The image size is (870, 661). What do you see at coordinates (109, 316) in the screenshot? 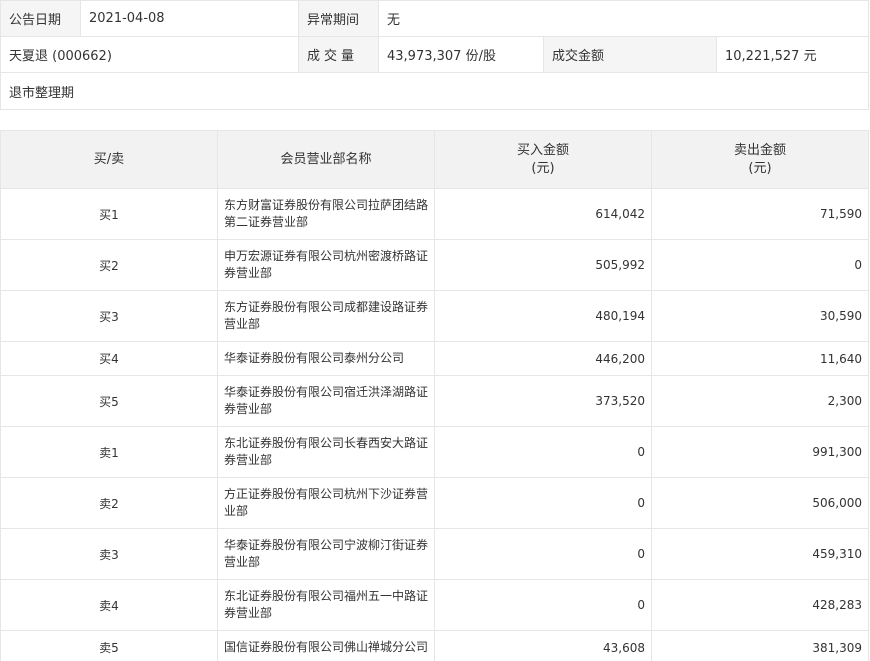
I see `trade-side: 买3` at bounding box center [109, 316].